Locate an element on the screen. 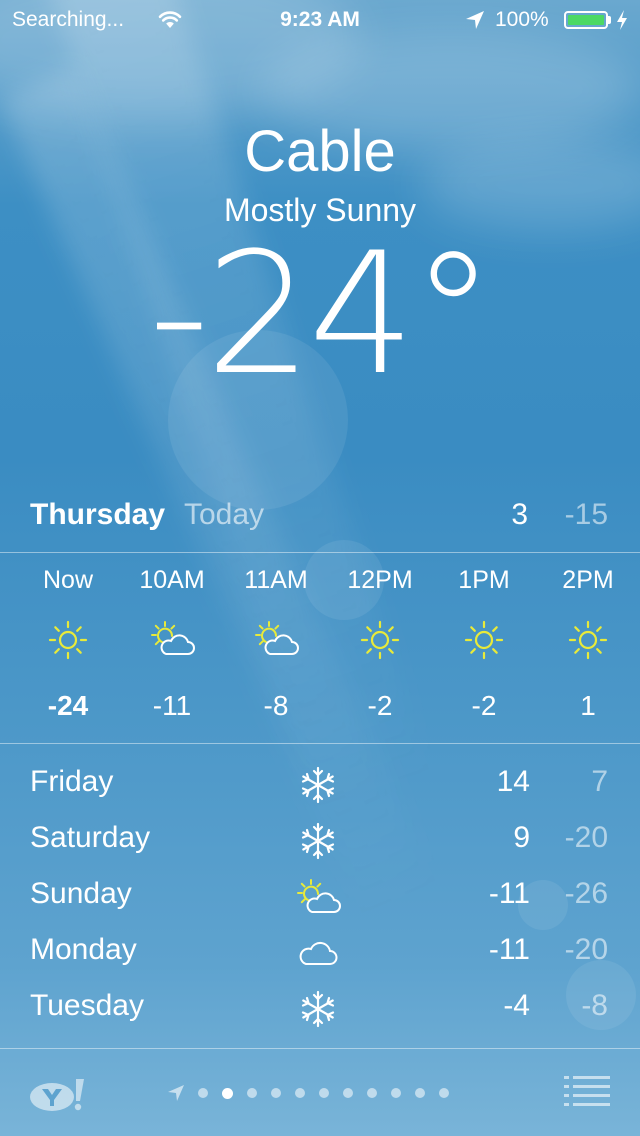 Image resolution: width=640 pixels, height=1136 pixels. current-temperature: -24° is located at coordinates (321, 314).